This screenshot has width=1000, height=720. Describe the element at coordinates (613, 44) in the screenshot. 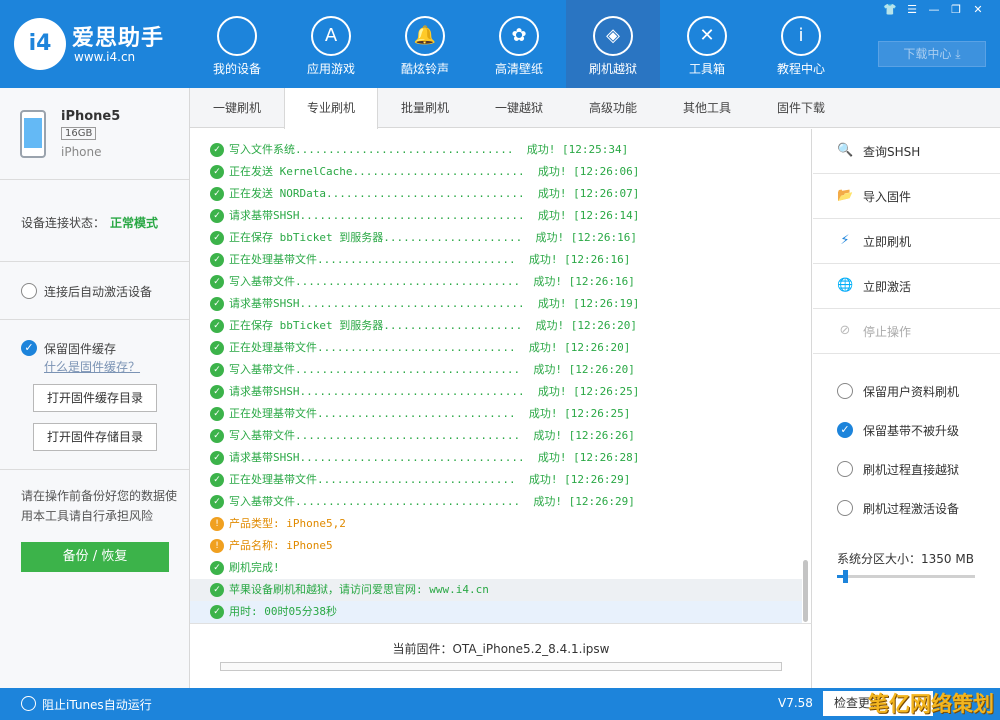

I see `nav-flash-jailbreak: ◈ 刷机越狱` at that location.